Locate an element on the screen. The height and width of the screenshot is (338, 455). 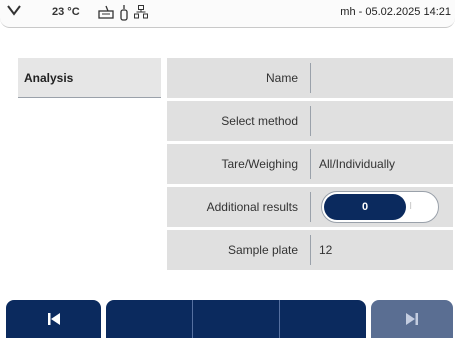
additional-results-toggle: 0 I is located at coordinates (380, 207).